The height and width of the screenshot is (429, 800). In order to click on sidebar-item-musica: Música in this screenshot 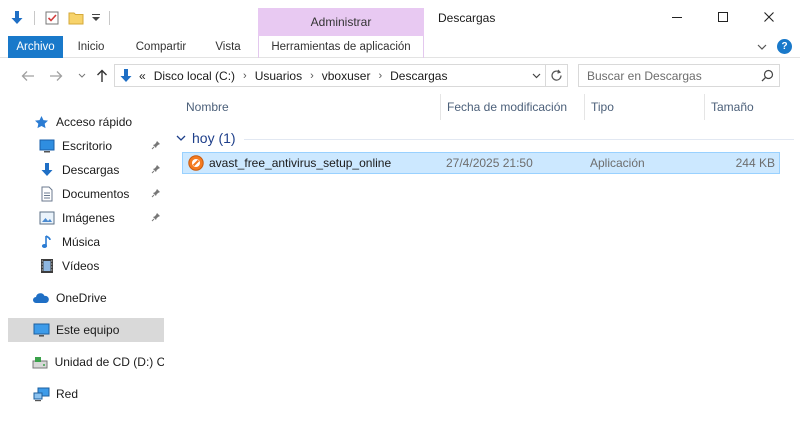, I will do `click(86, 242)`.